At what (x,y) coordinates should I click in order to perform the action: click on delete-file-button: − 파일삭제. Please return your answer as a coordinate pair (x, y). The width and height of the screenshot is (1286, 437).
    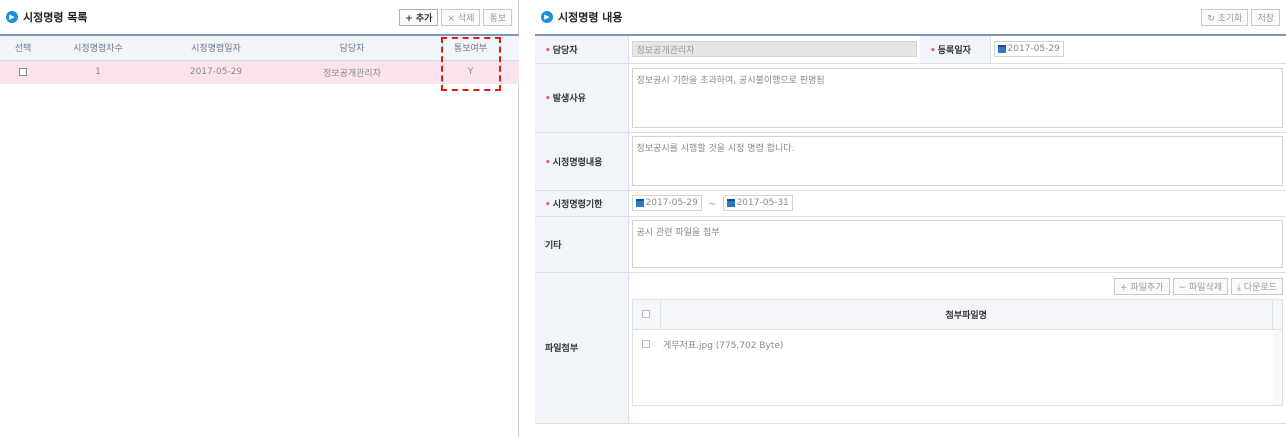
    Looking at the image, I should click on (1200, 286).